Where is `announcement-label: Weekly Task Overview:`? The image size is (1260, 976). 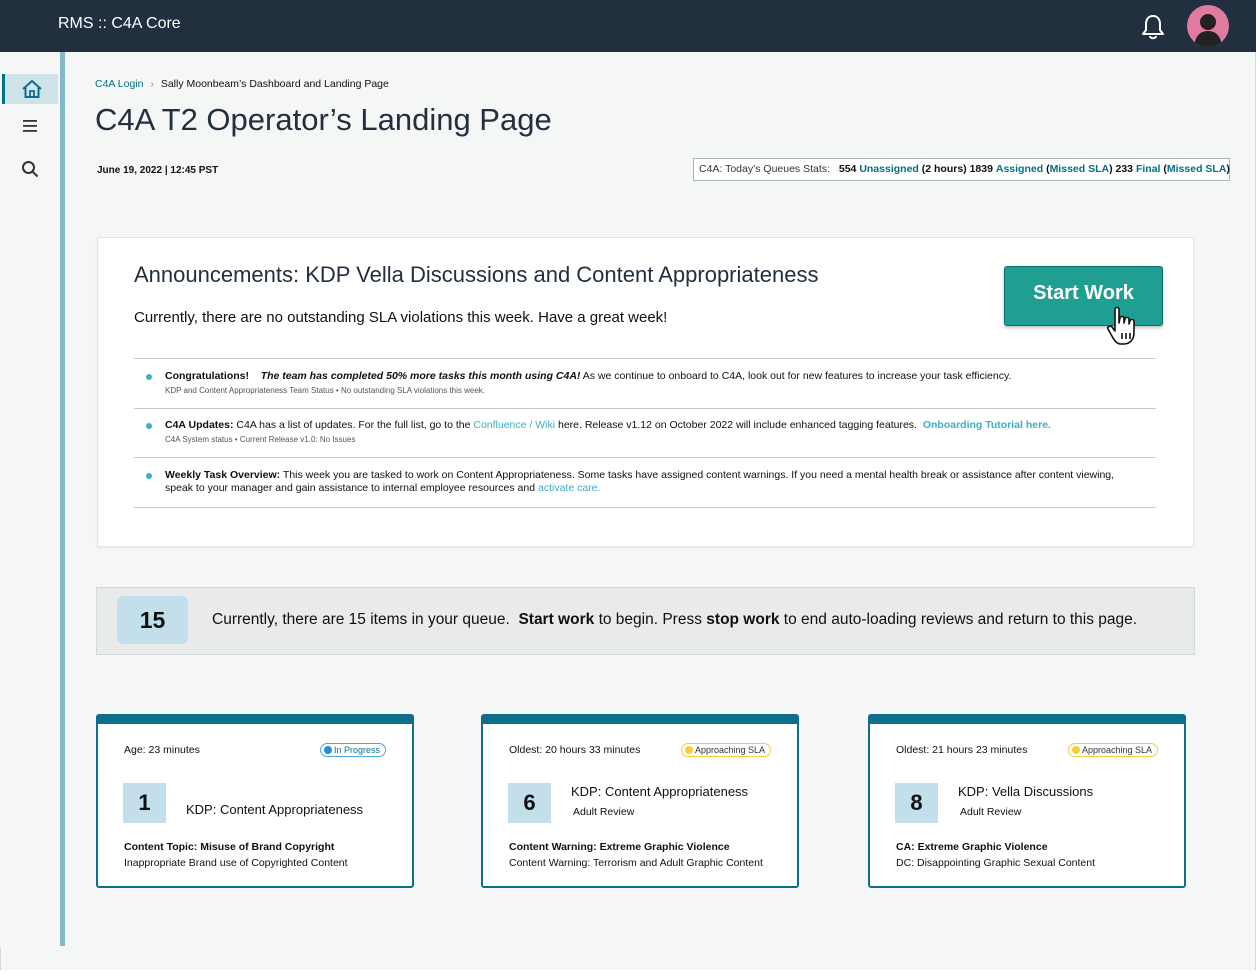 announcement-label: Weekly Task Overview: is located at coordinates (223, 475).